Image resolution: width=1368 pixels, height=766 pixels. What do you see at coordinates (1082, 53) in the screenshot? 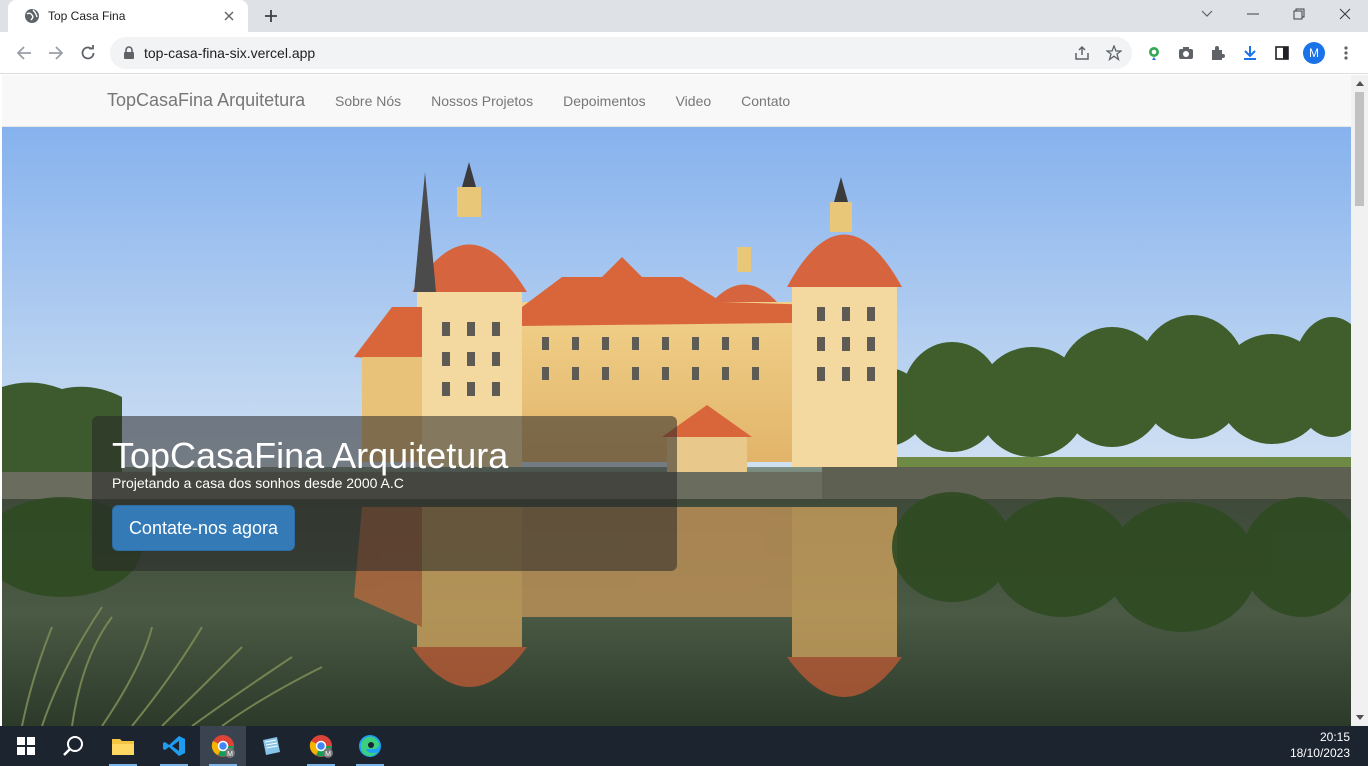
I see `share-icon` at bounding box center [1082, 53].